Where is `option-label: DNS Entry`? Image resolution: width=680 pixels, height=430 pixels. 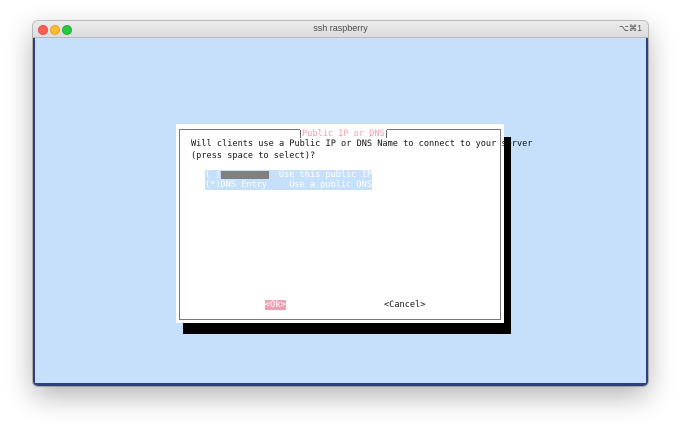
option-label: DNS Entry is located at coordinates (244, 185).